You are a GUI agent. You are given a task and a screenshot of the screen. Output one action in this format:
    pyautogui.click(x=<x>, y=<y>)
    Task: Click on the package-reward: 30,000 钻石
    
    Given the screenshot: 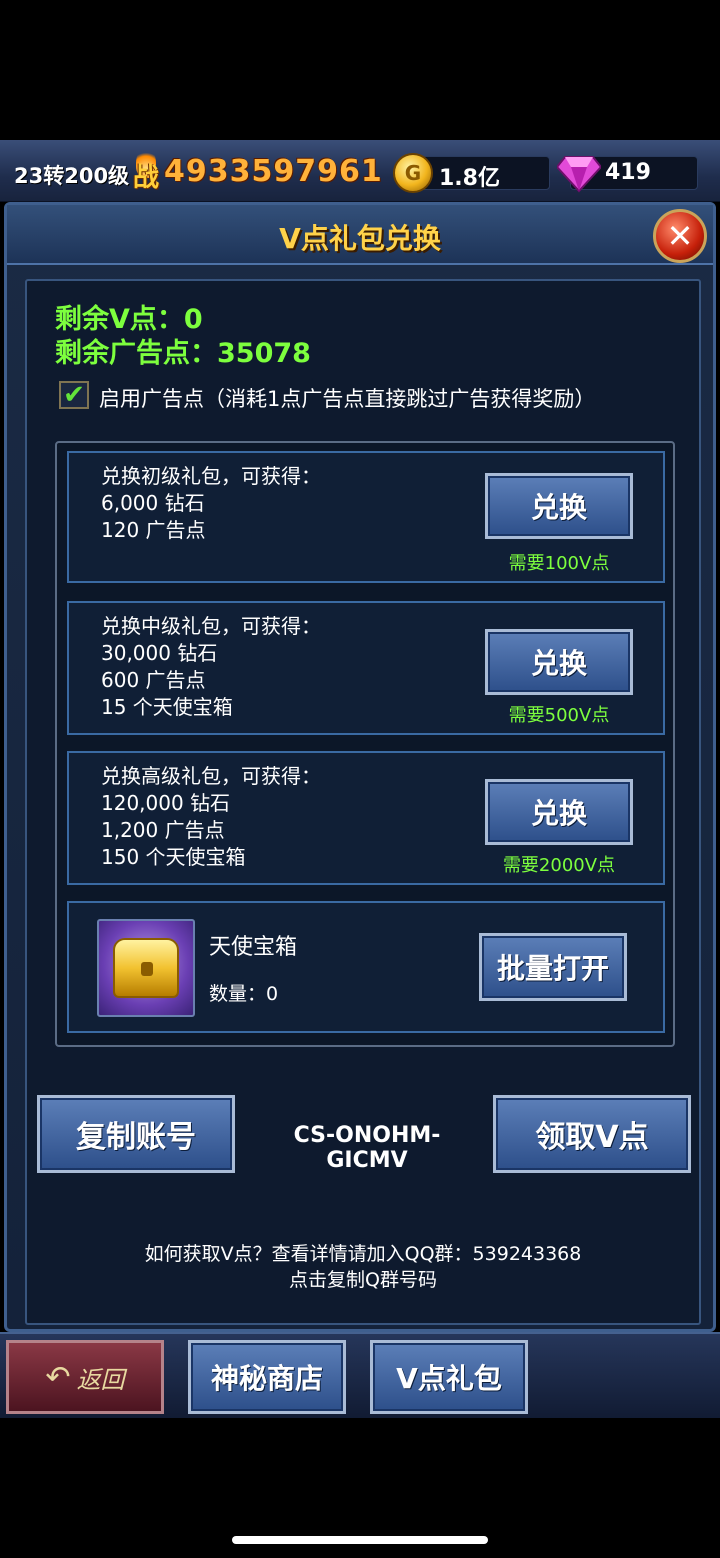 What is the action you would take?
    pyautogui.click(x=159, y=653)
    